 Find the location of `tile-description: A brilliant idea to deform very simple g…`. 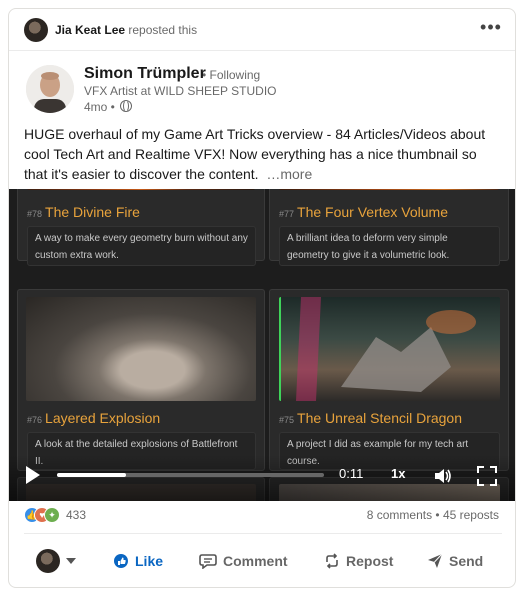

tile-description: A brilliant idea to deform very simple g… is located at coordinates (389, 246).